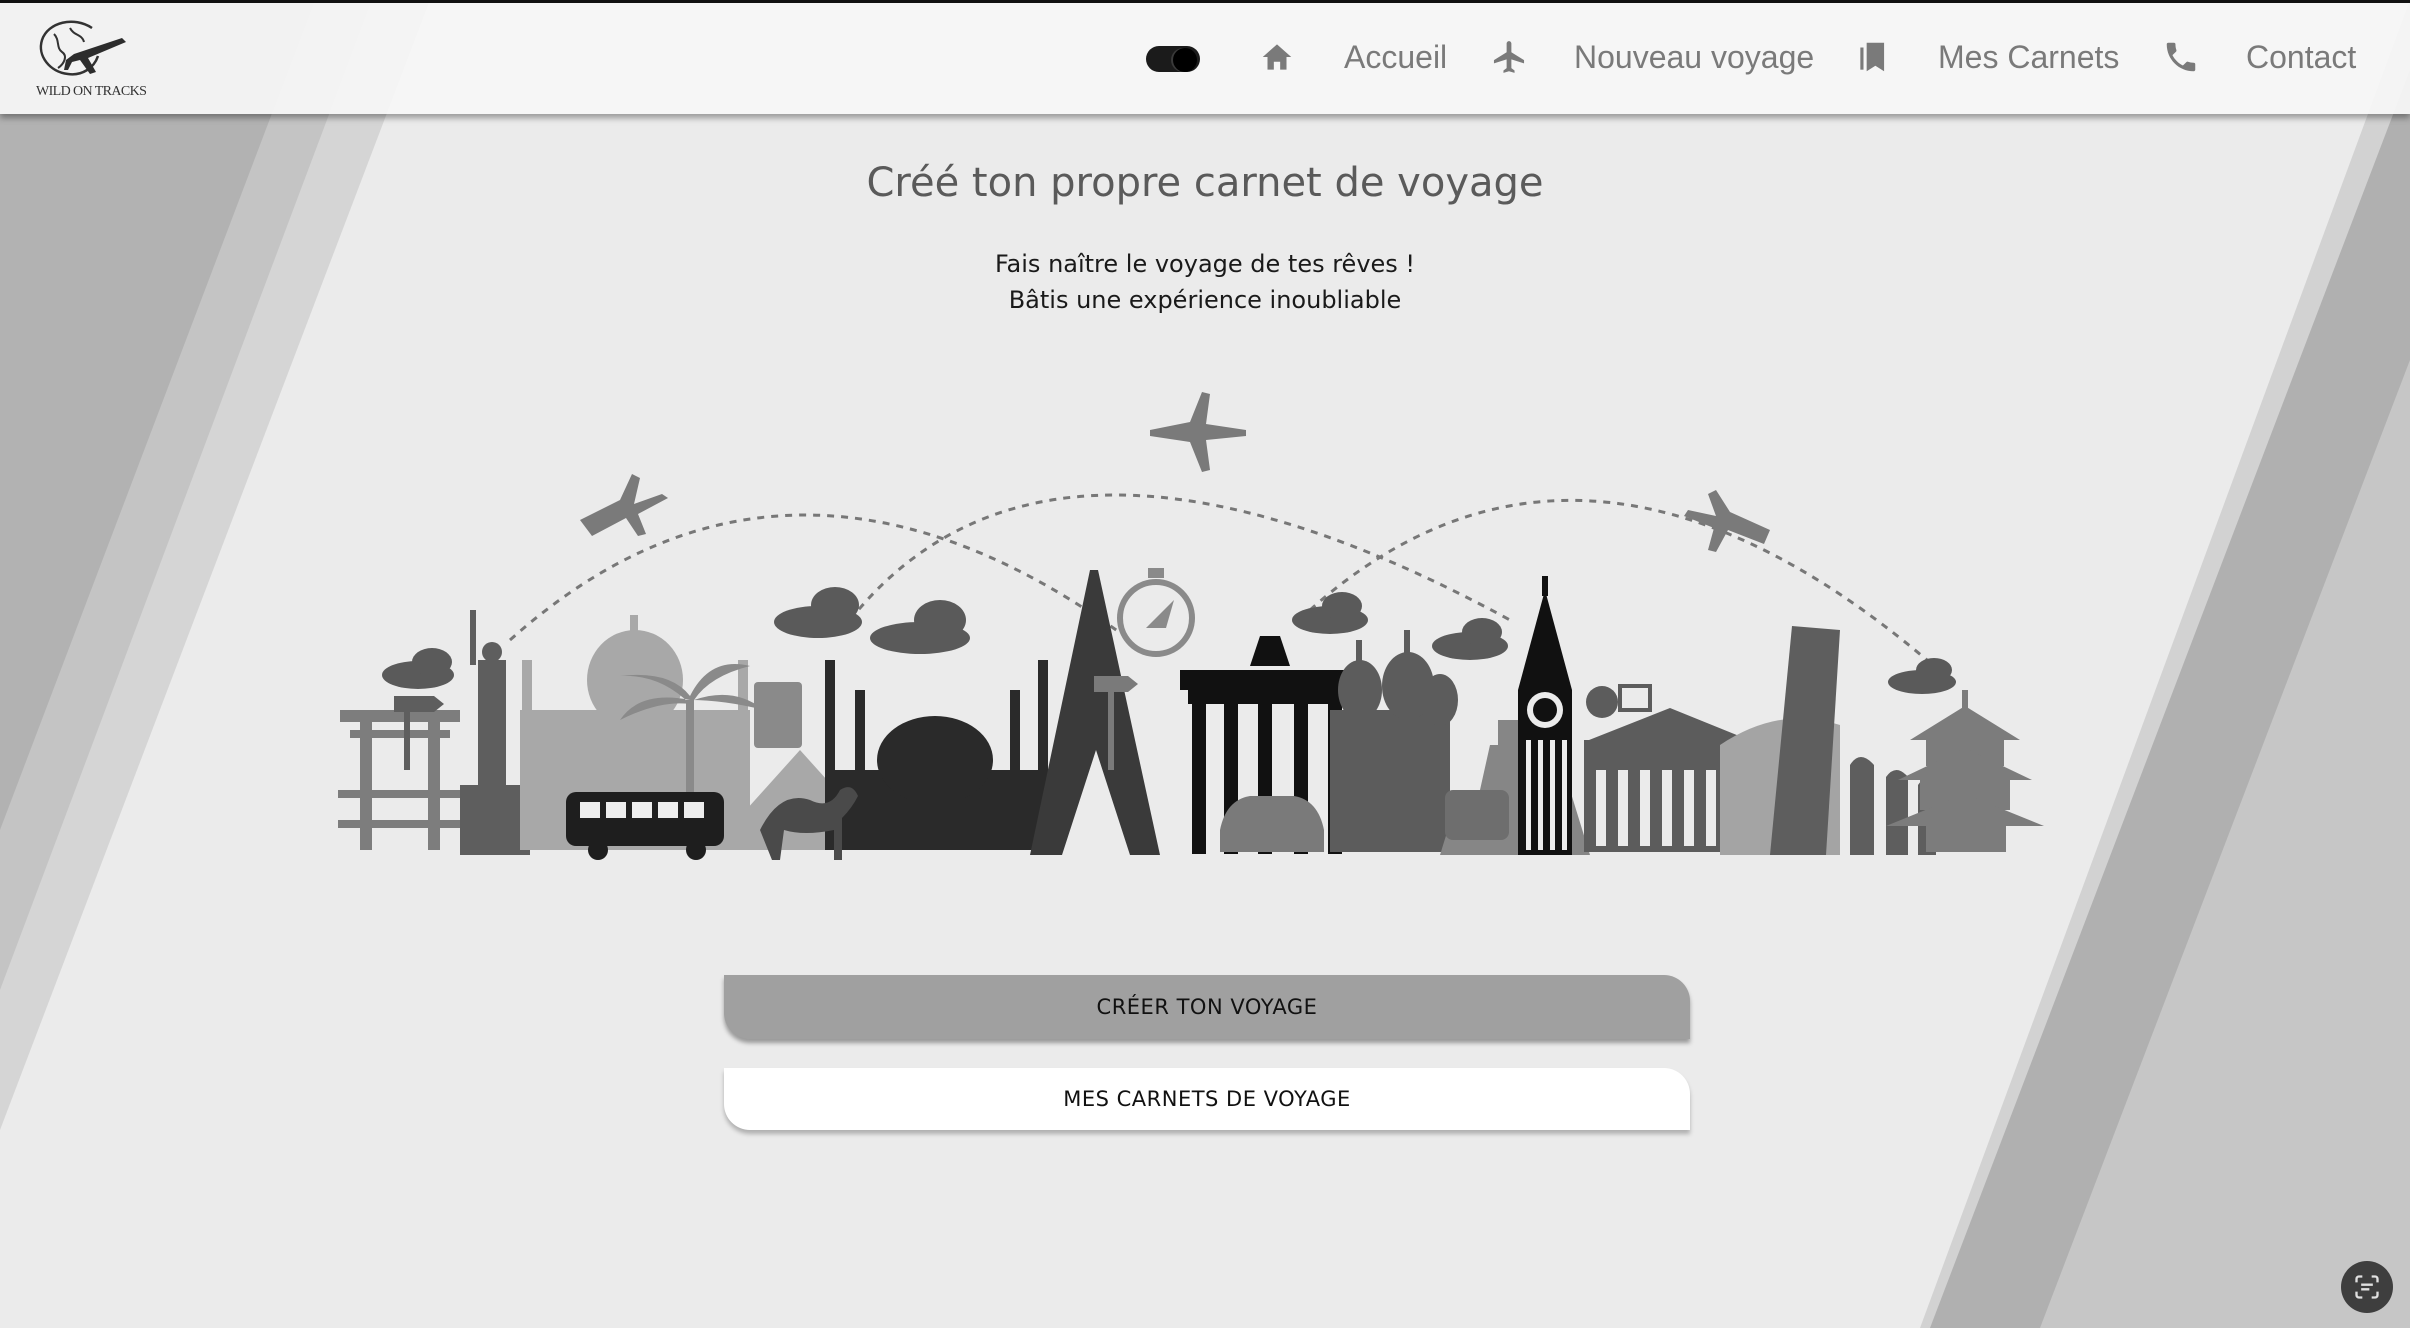  What do you see at coordinates (1277, 57) in the screenshot?
I see `home-icon` at bounding box center [1277, 57].